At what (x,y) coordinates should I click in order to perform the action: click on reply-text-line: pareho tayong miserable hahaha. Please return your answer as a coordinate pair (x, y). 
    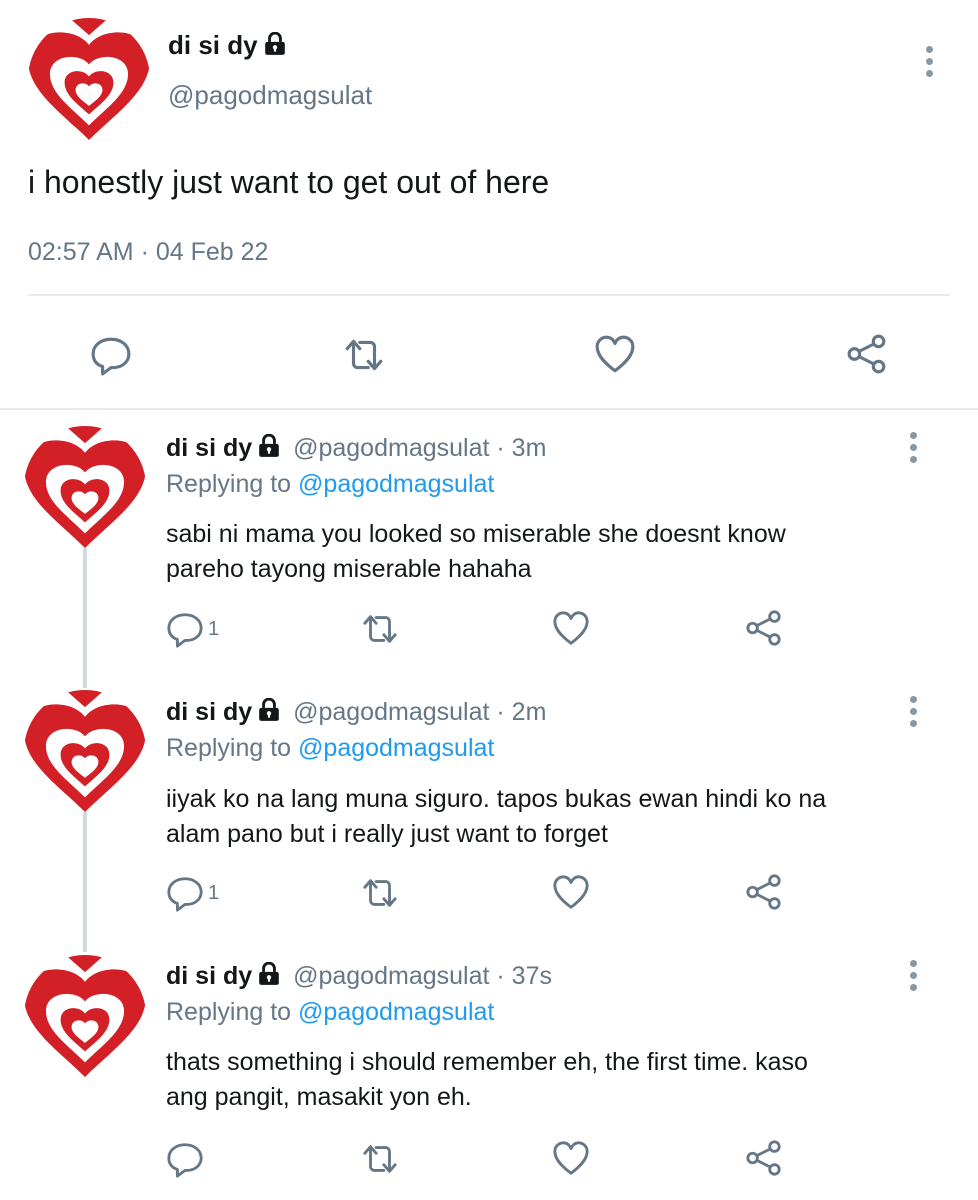
    Looking at the image, I should click on (349, 569).